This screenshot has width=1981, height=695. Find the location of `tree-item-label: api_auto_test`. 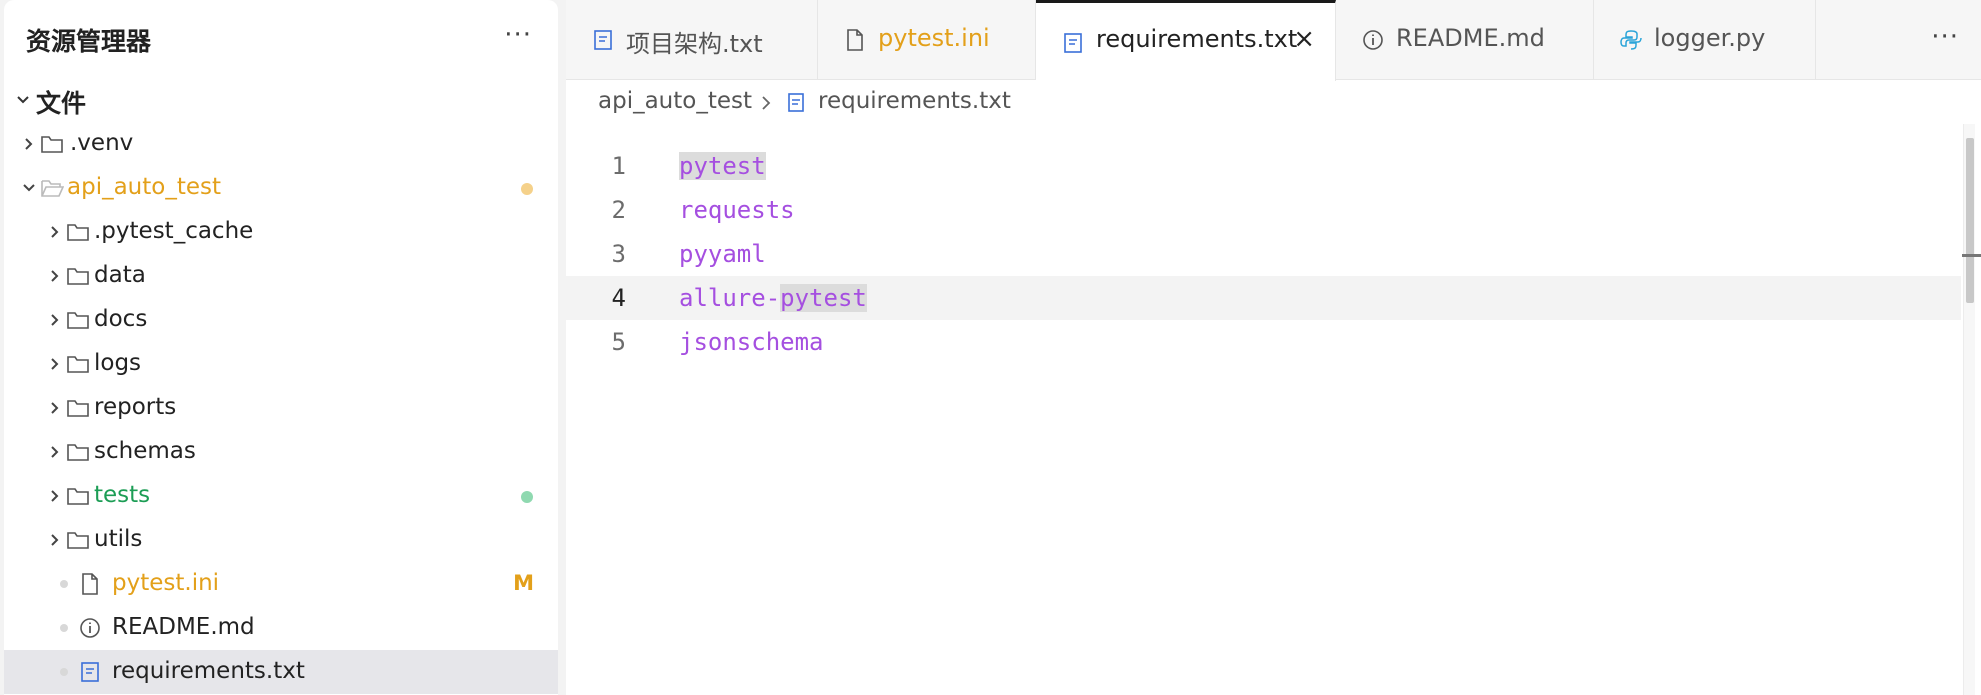

tree-item-label: api_auto_test is located at coordinates (144, 187).